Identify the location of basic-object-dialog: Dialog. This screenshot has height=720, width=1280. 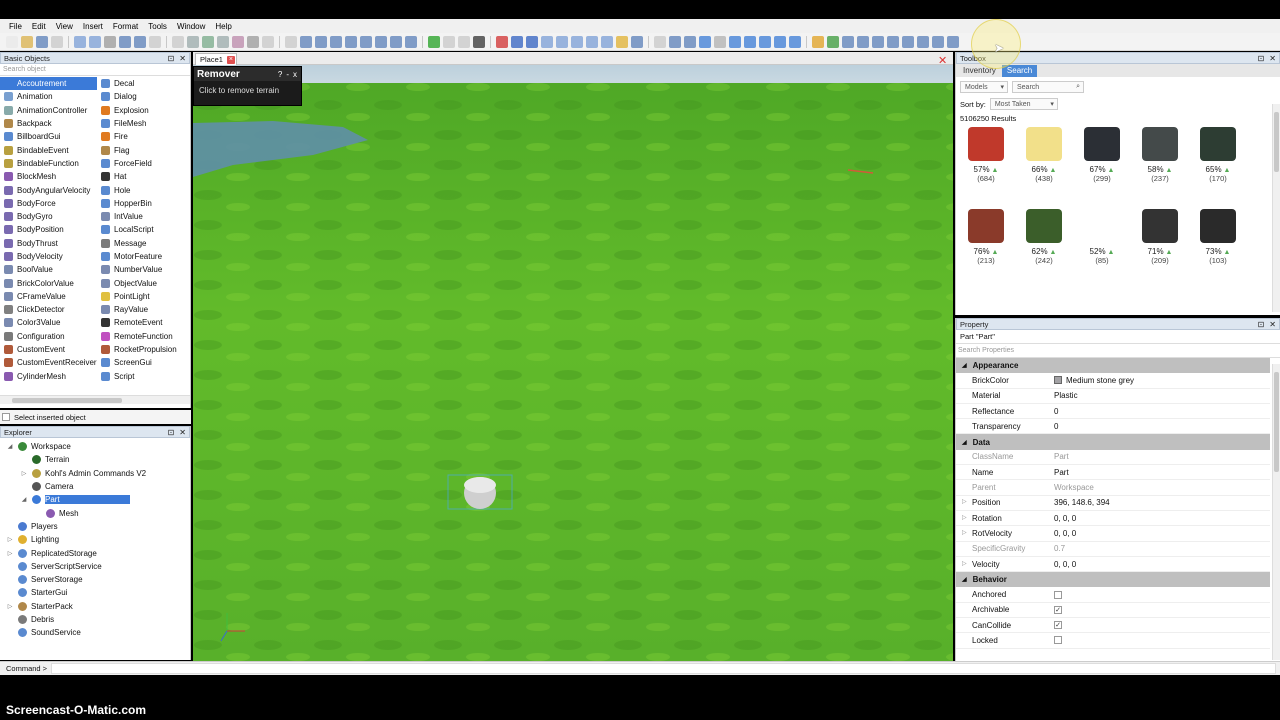
(141, 96).